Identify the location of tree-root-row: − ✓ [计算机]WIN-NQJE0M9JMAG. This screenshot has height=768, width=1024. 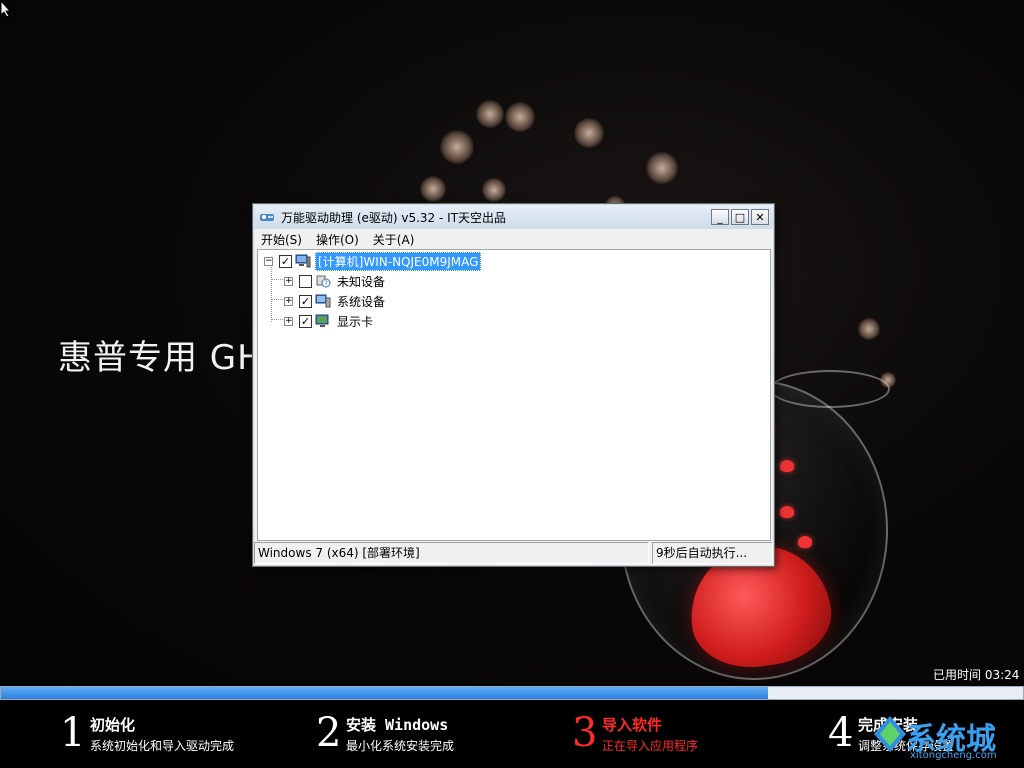
(373, 261).